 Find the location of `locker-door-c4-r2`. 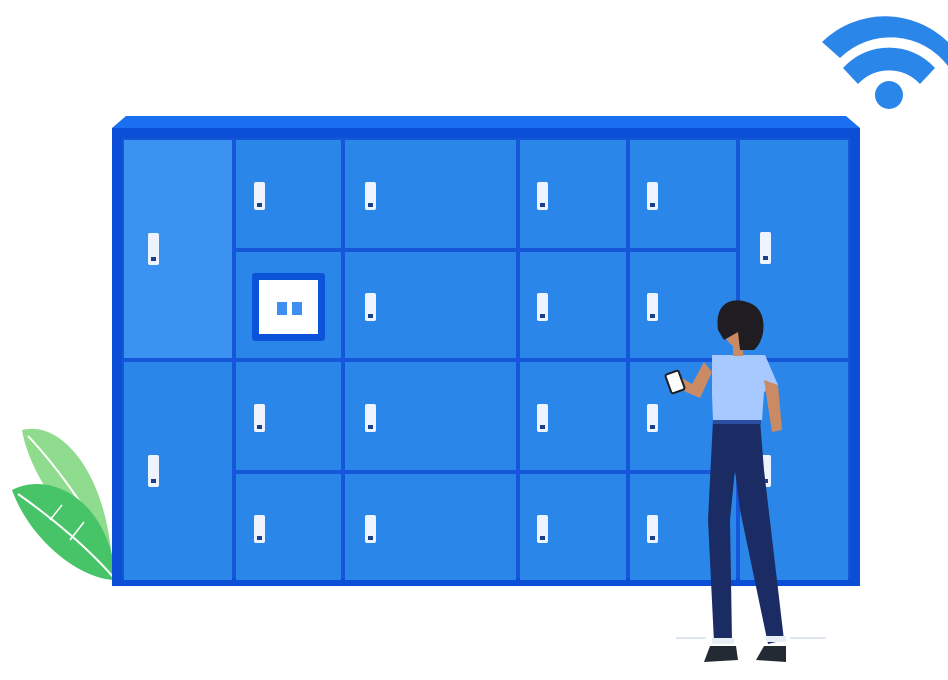

locker-door-c4-r2 is located at coordinates (683, 305).